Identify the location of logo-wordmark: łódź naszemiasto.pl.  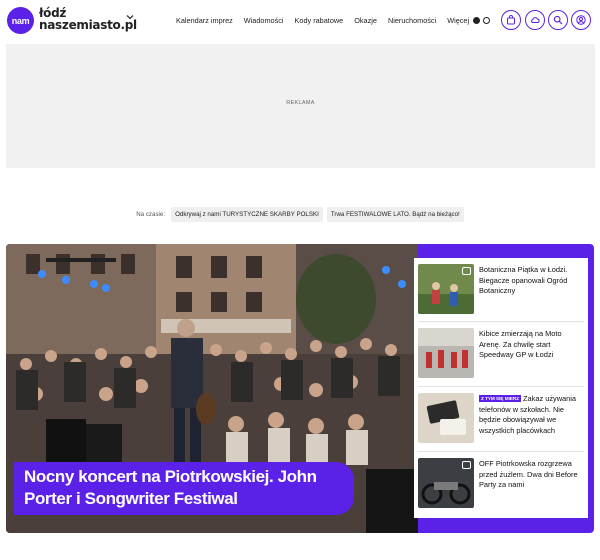
(88, 19).